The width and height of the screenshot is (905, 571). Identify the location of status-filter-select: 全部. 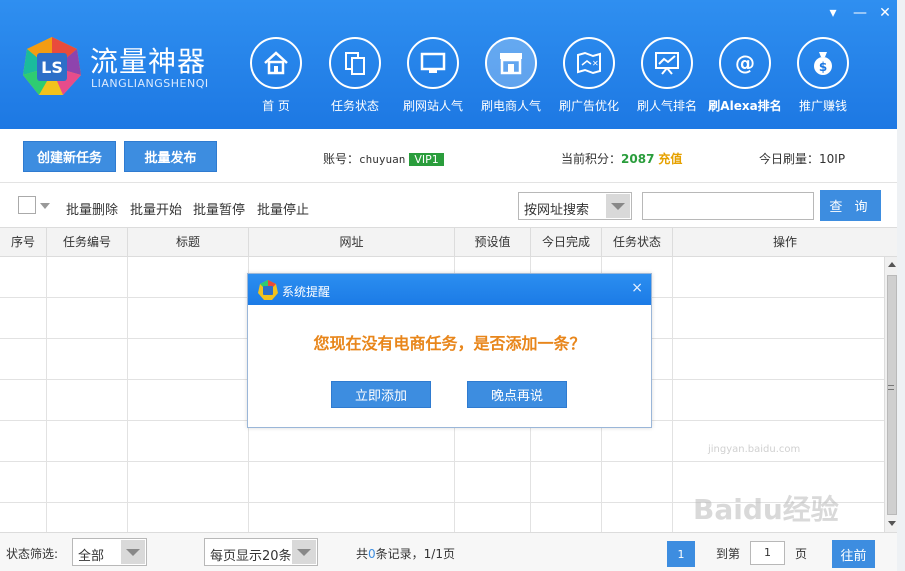
(109, 552).